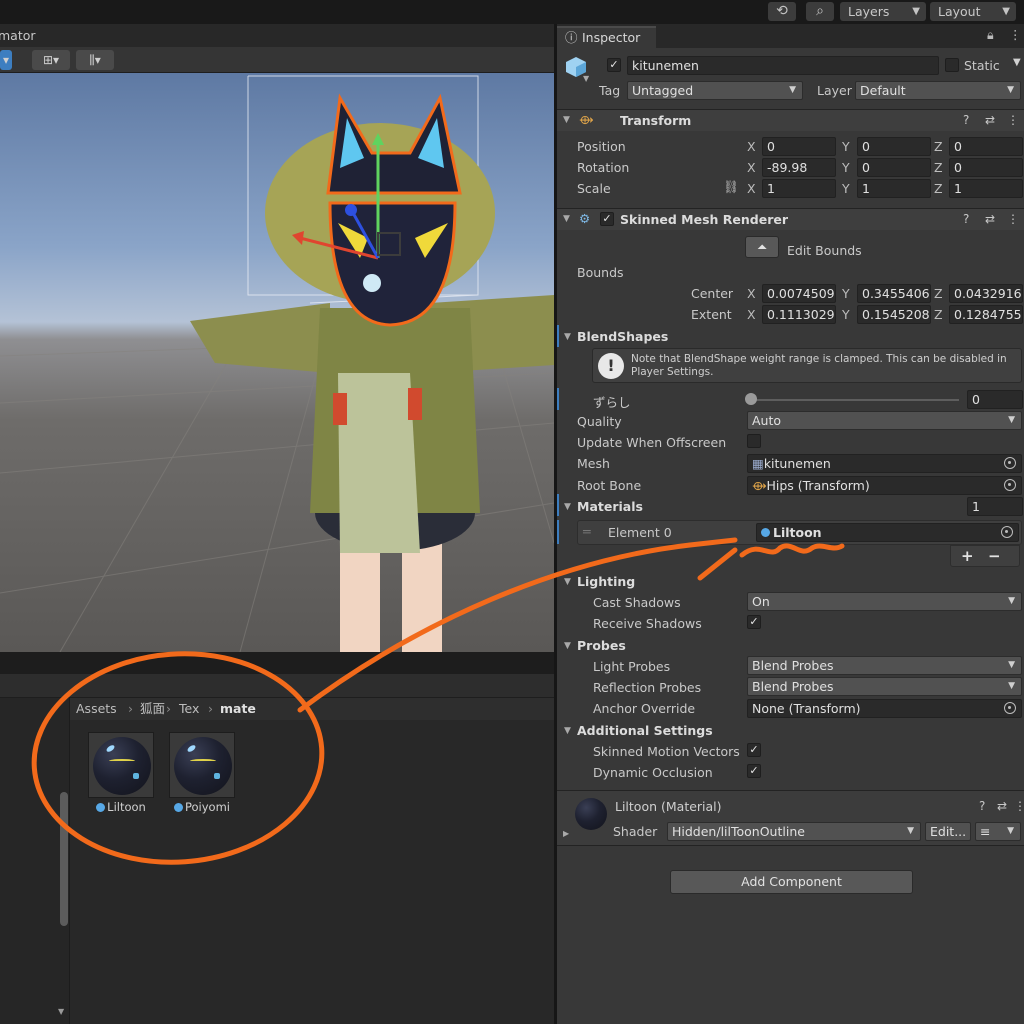 The width and height of the screenshot is (1024, 1024). I want to click on search-icon: ⌕, so click(820, 11).